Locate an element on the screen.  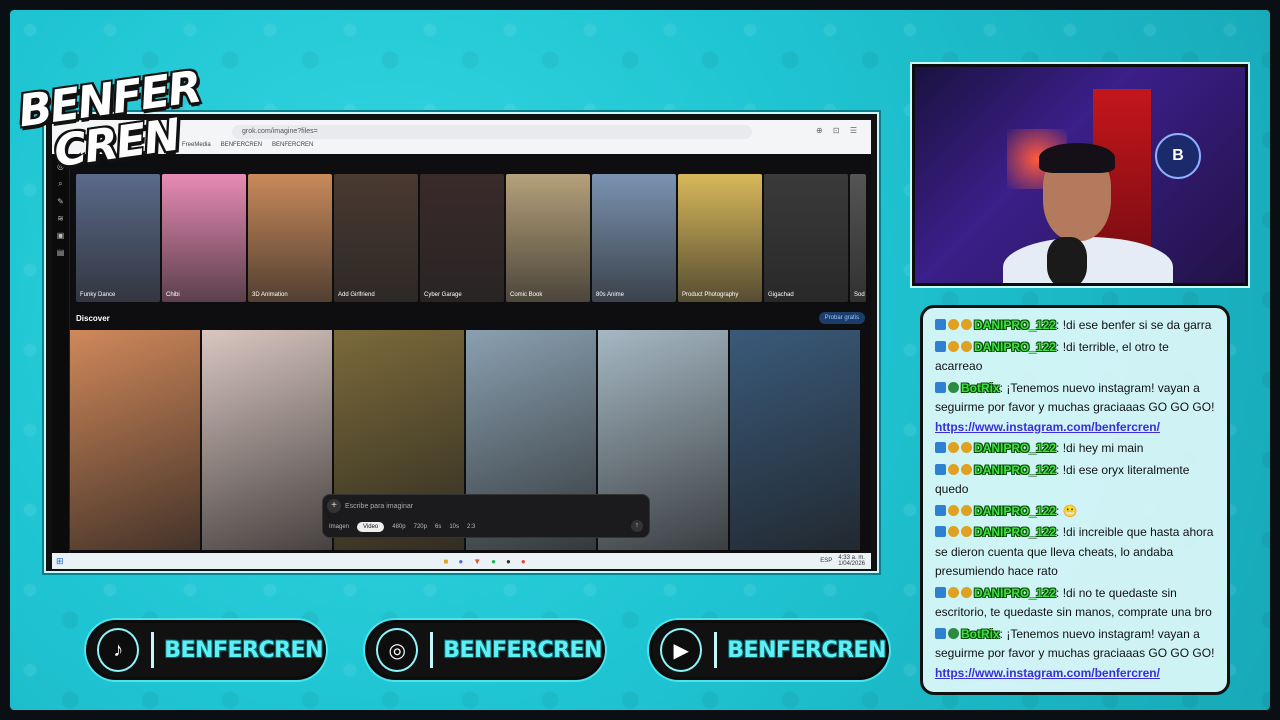
template-card: Gigachad is located at coordinates (806, 238).